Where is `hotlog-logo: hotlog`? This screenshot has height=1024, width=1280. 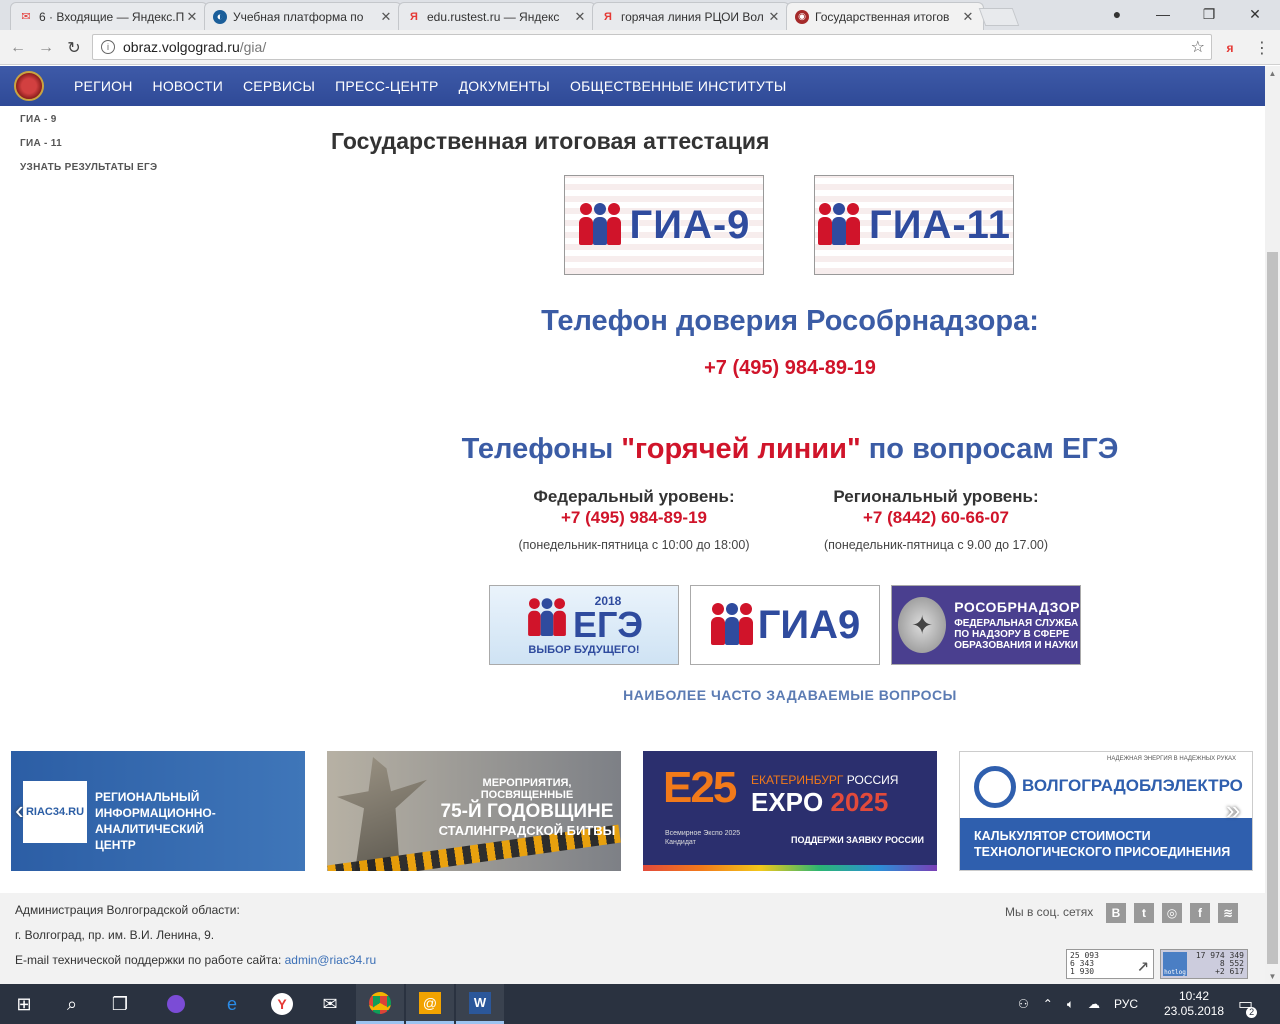 hotlog-logo: hotlog is located at coordinates (1175, 964).